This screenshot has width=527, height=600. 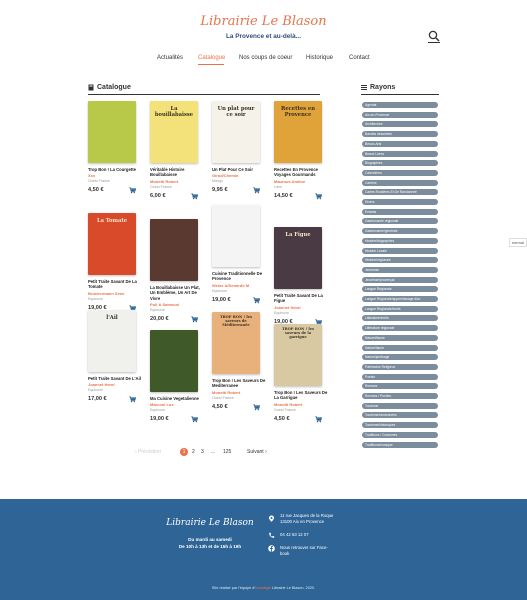 I want to click on book-cover: Un plat pour ce soir, so click(x=236, y=132).